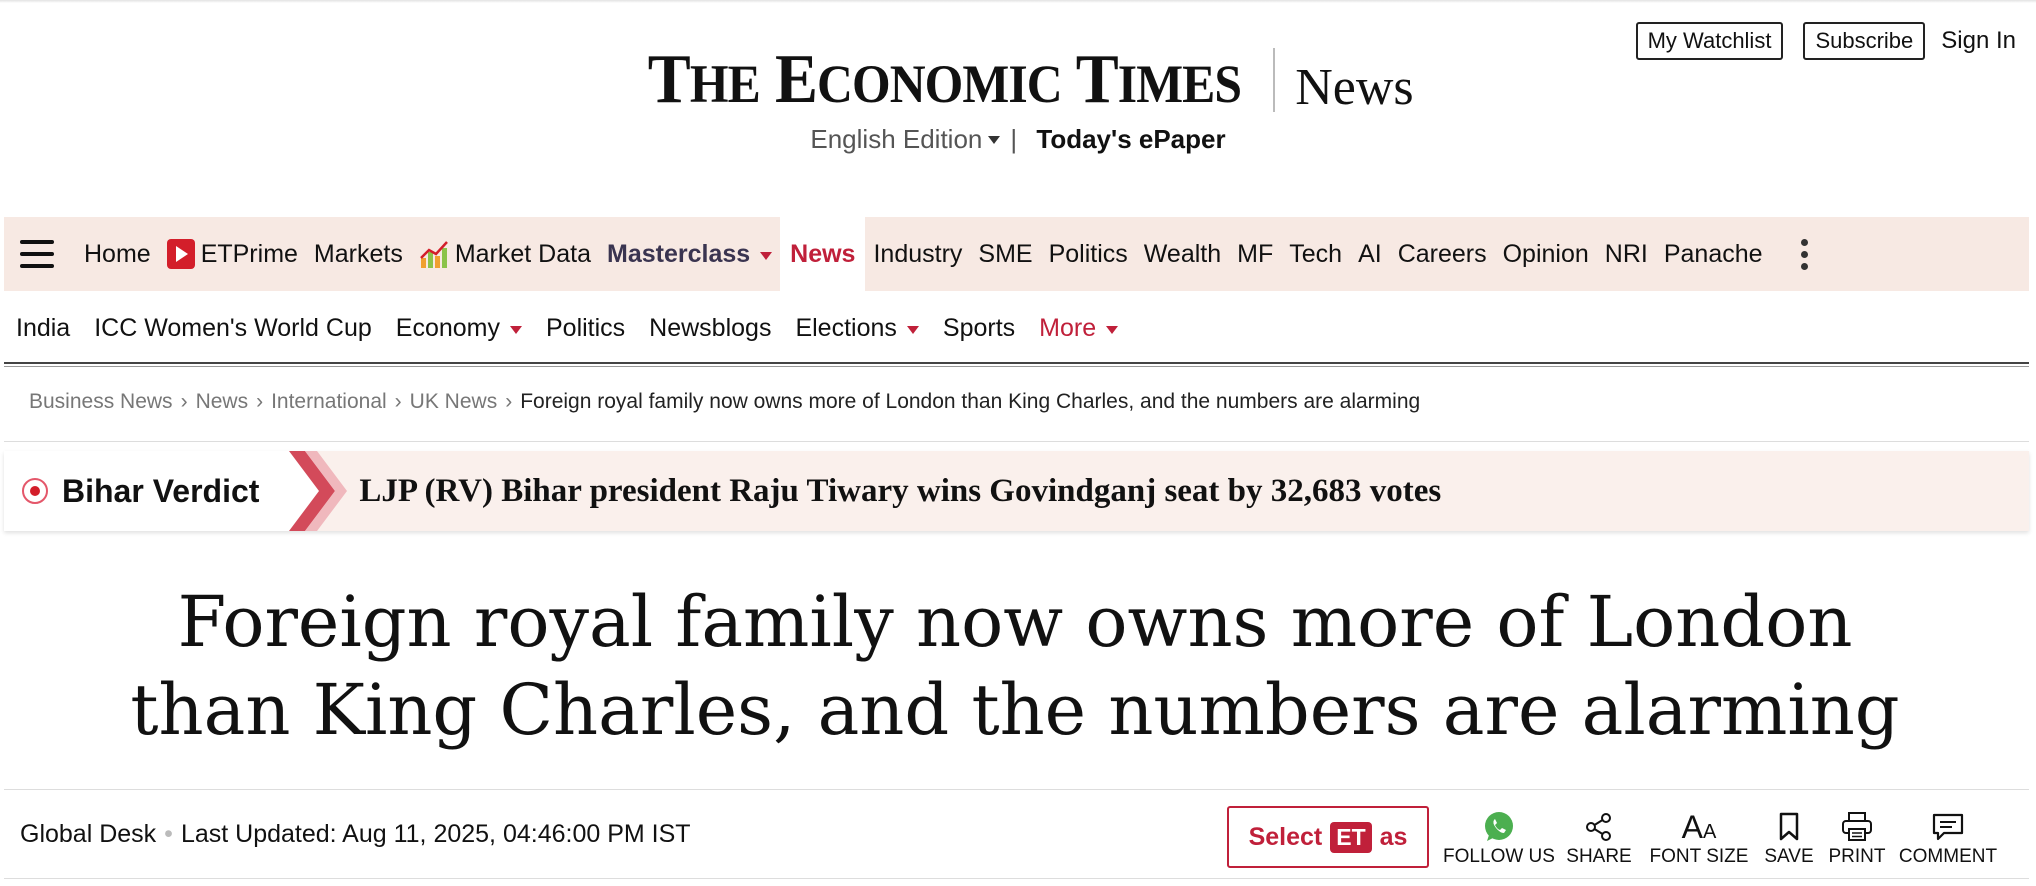 Image resolution: width=2036 pixels, height=886 pixels. Describe the element at coordinates (43, 328) in the screenshot. I see `subnav-india: India` at that location.